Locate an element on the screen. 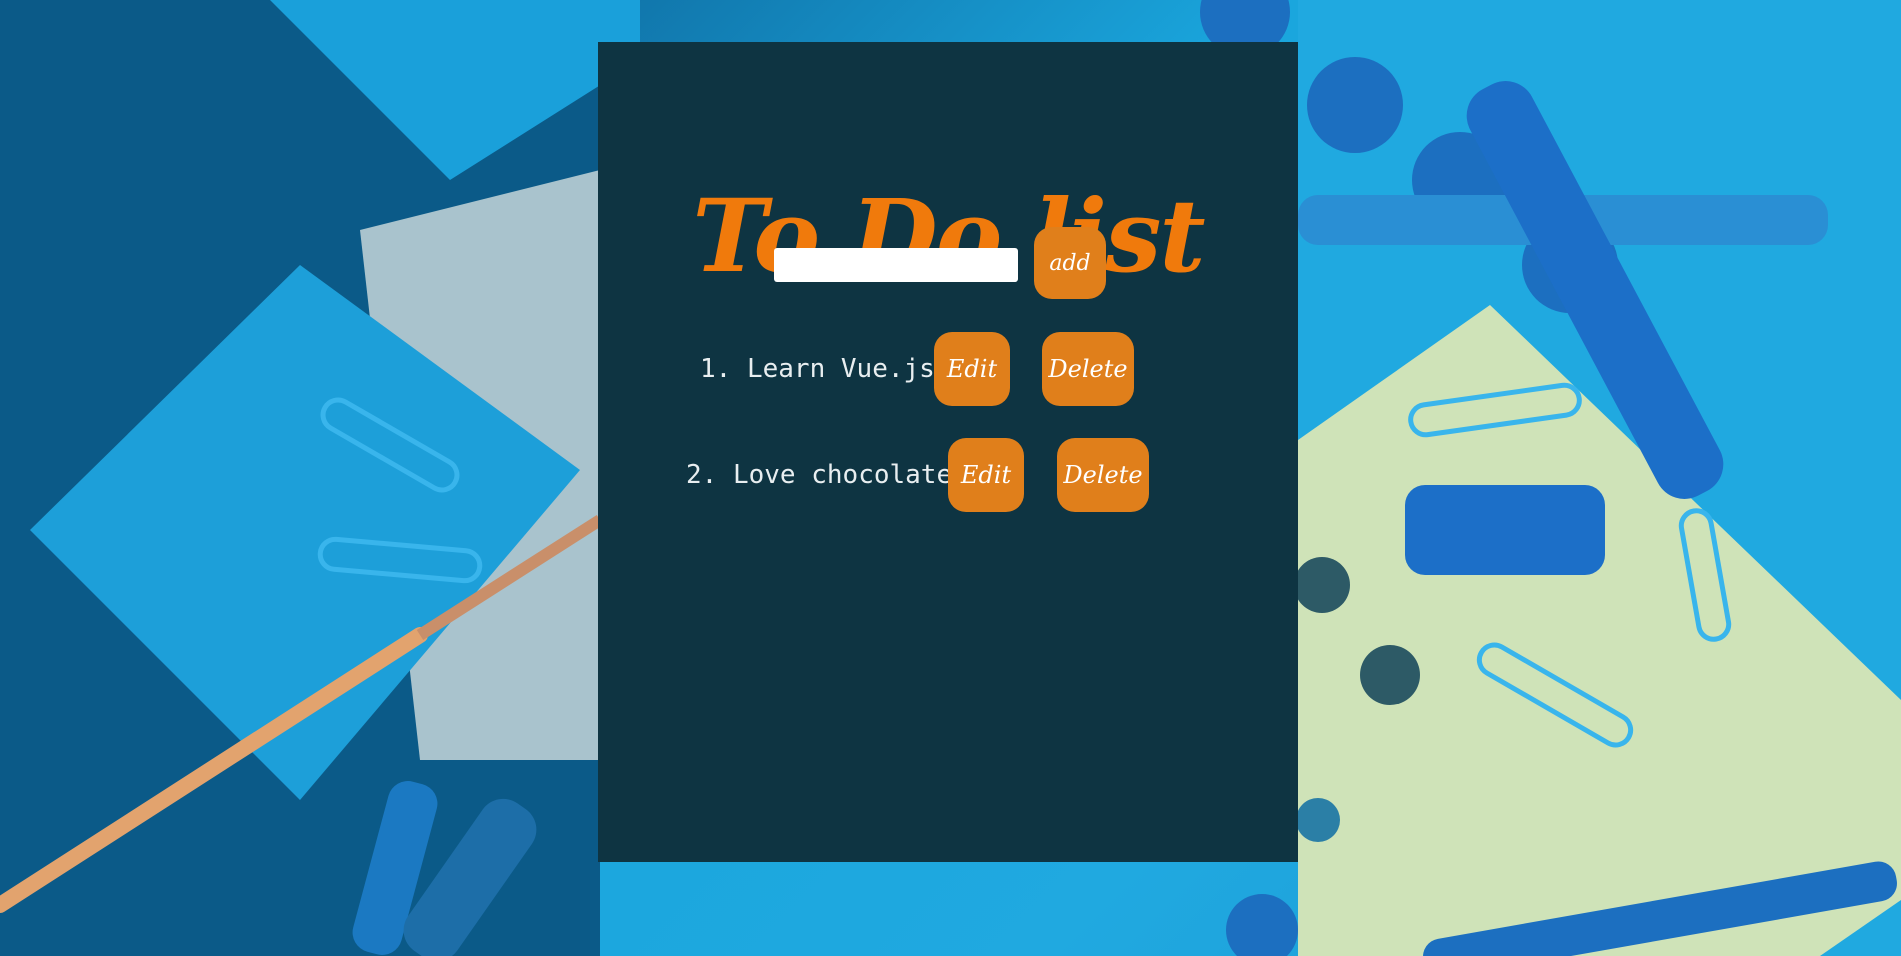  todo-item-label: 2. Love chocolate is located at coordinates (819, 475).